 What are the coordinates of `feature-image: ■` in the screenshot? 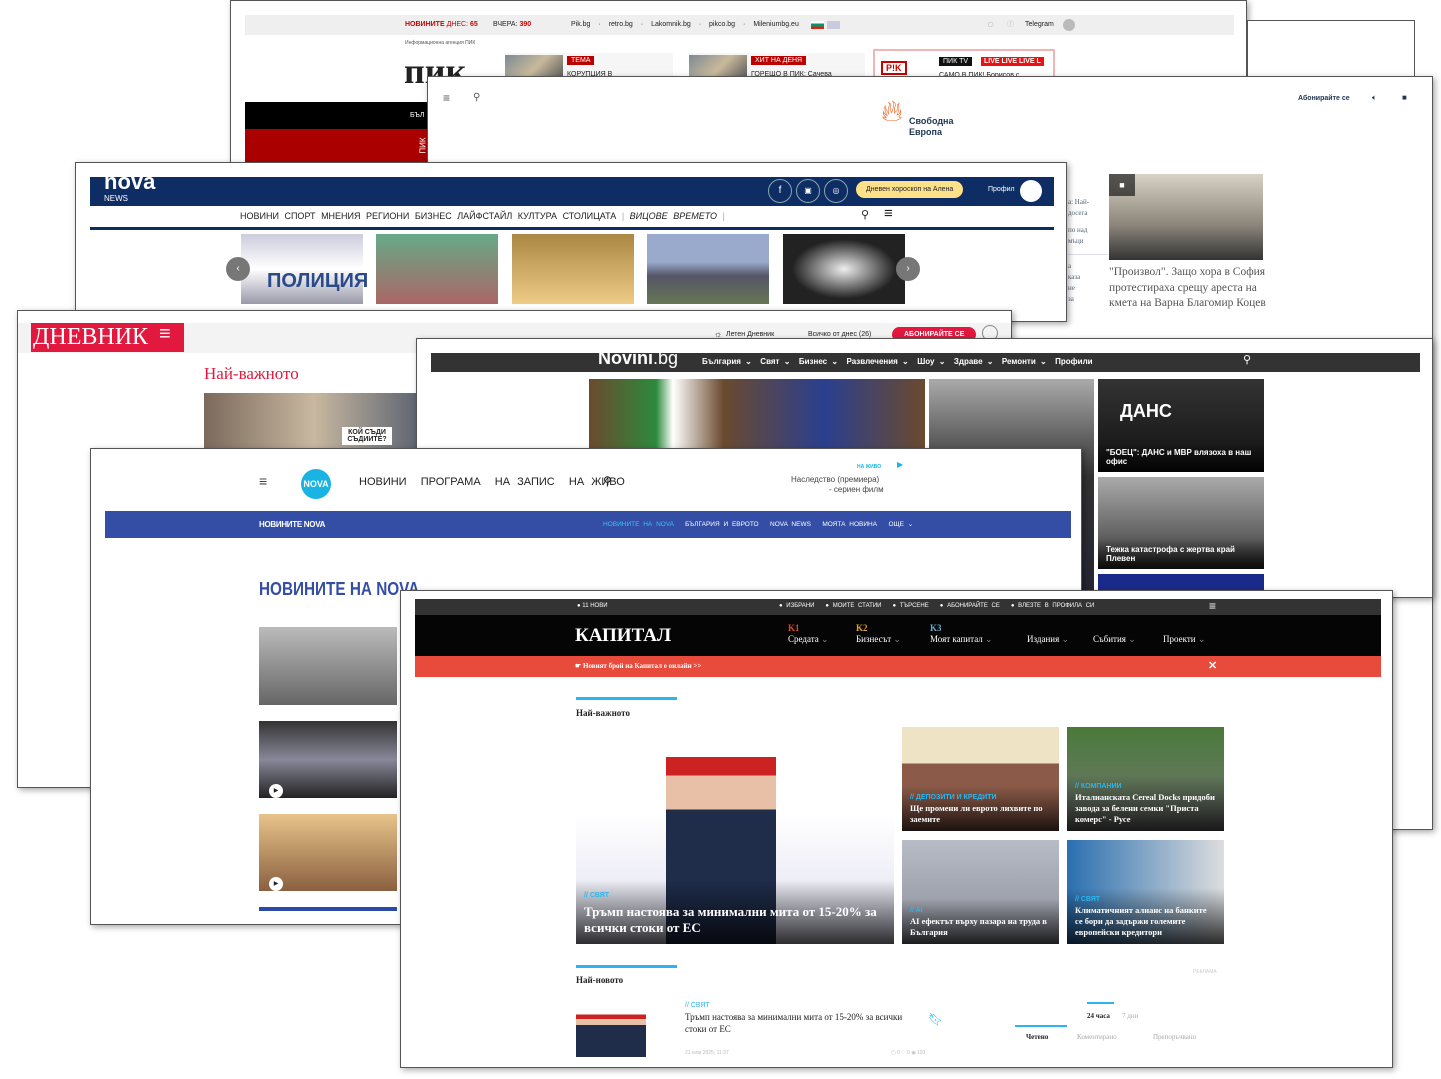 It's located at (1186, 217).